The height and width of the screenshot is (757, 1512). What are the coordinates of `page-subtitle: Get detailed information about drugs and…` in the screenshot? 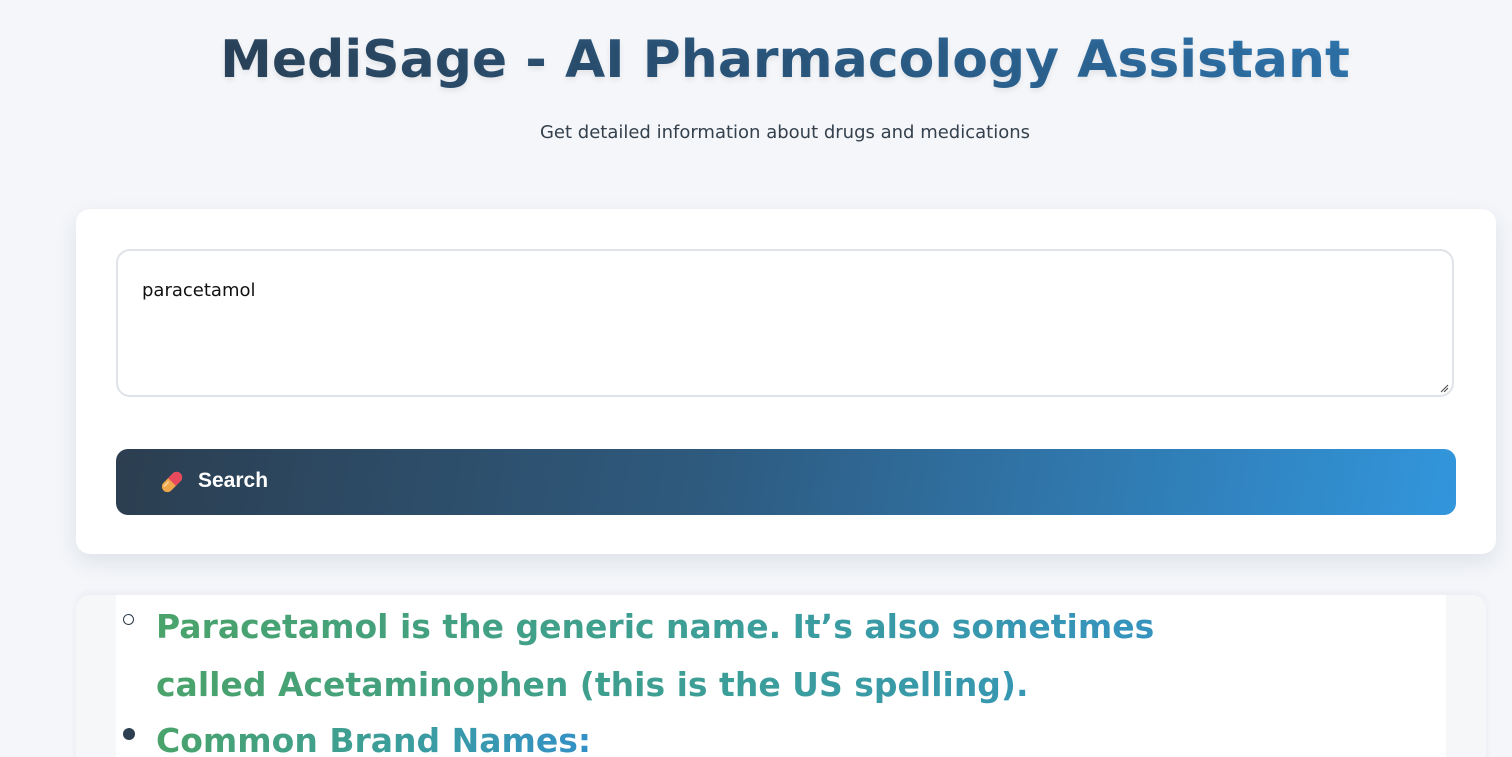 It's located at (785, 132).